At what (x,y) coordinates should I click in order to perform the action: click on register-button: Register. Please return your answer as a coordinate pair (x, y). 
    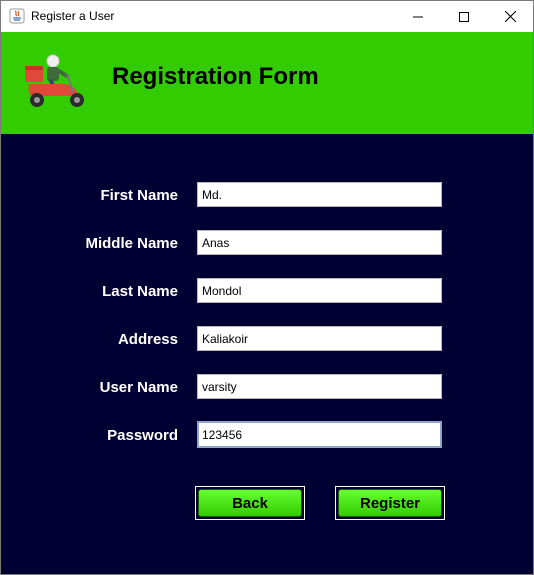
    Looking at the image, I should click on (390, 503).